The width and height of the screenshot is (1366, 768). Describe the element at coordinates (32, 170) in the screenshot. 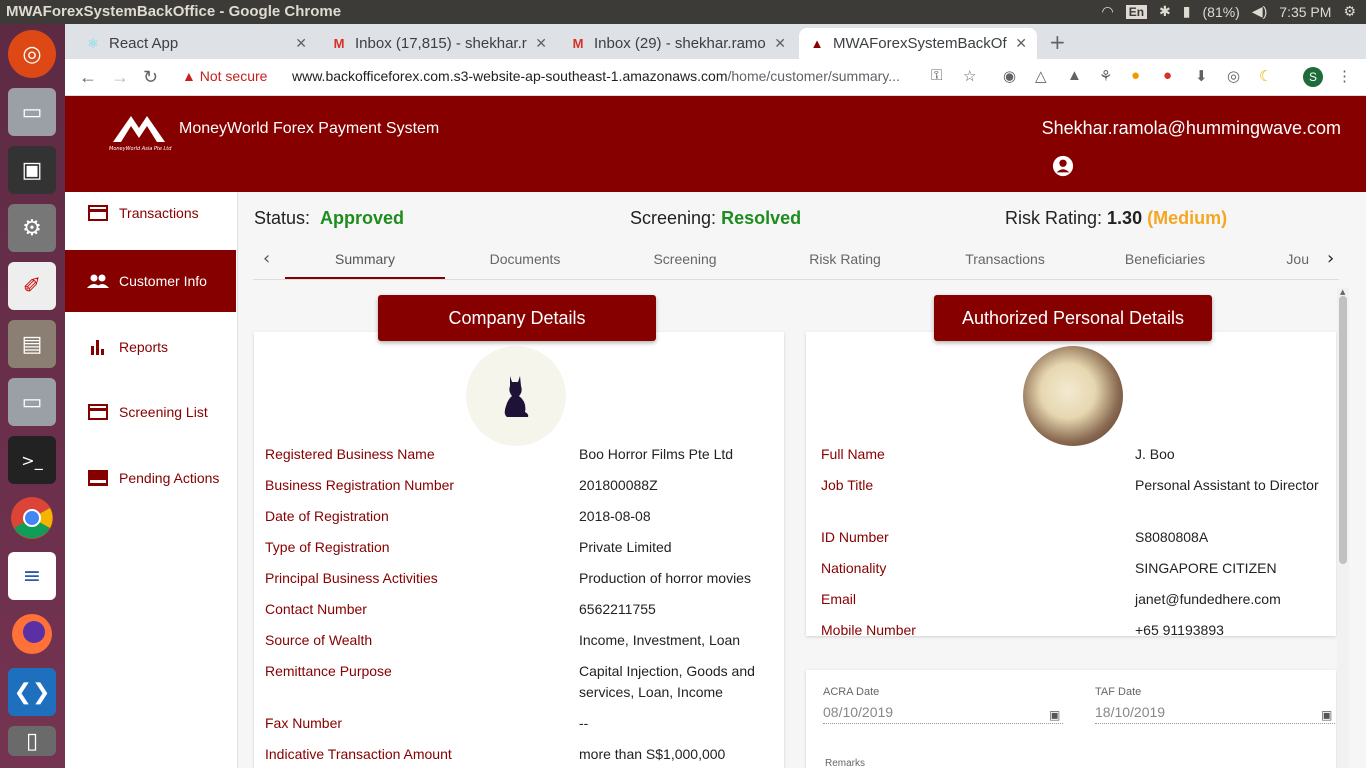

I see `video-editor-icon: ▣` at that location.